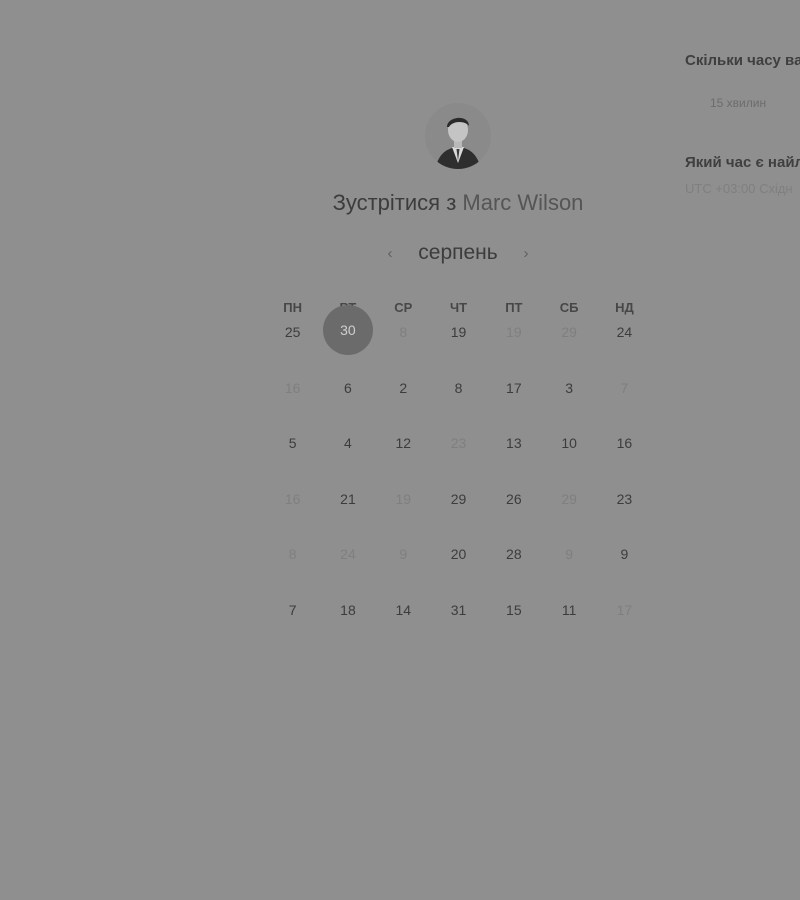 The image size is (800, 900). Describe the element at coordinates (513, 570) in the screenshot. I see `calendar-day: 28` at that location.